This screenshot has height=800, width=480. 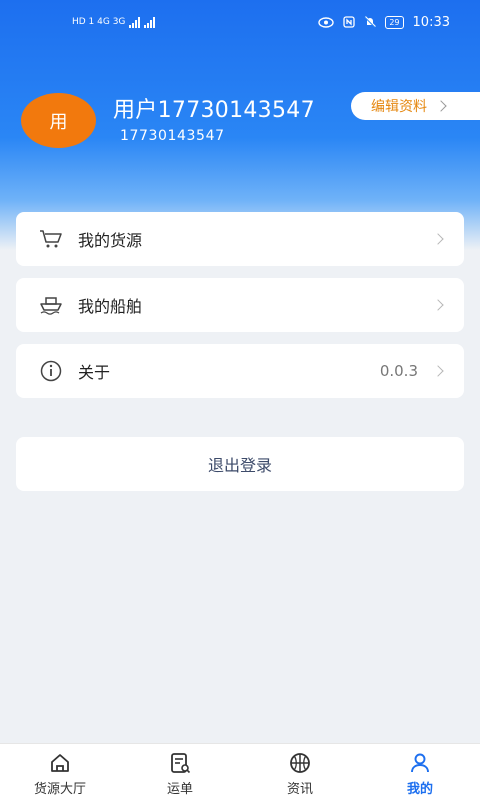 I want to click on user-phone: 17730143547, so click(x=172, y=136).